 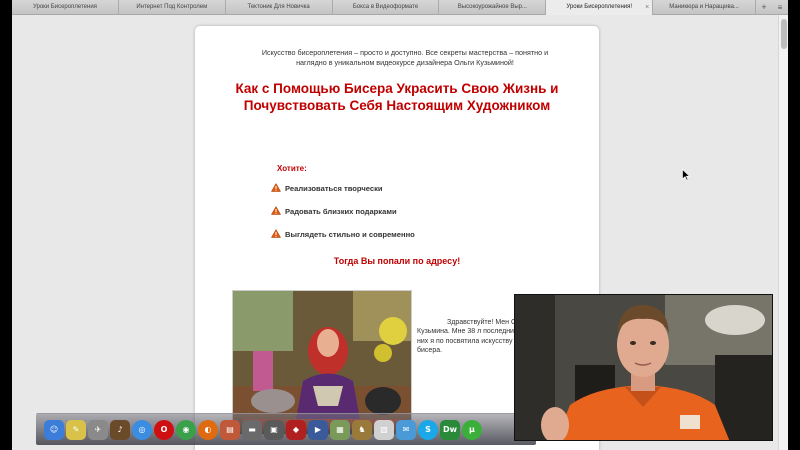 I want to click on tab: Бокса в Видеоформате, so click(x=386, y=7).